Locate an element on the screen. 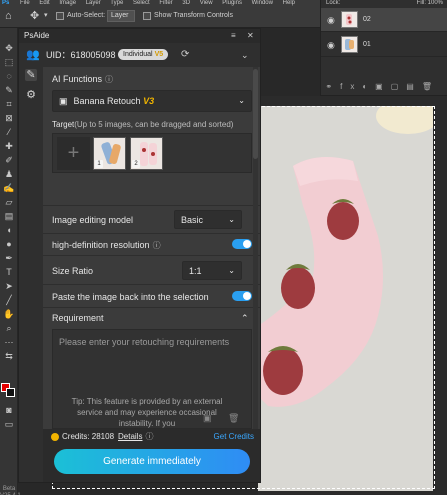 The image size is (447, 495). settings-icon: ⚙ is located at coordinates (31, 95).